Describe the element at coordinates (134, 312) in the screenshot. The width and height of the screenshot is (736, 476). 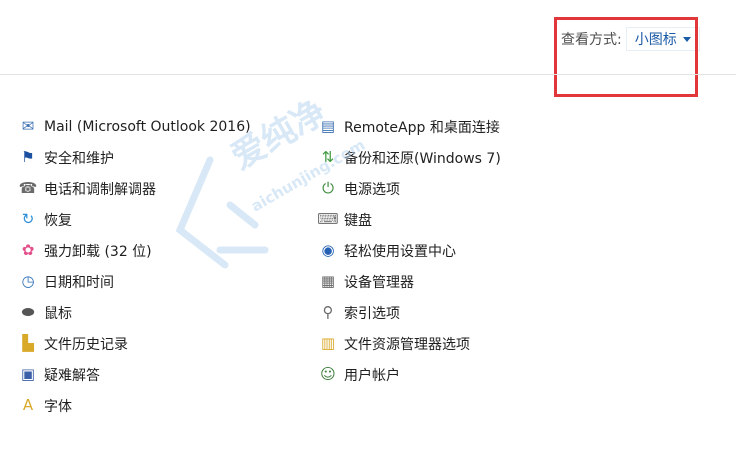
I see `item-mouse: ⬬ 鼠标` at that location.